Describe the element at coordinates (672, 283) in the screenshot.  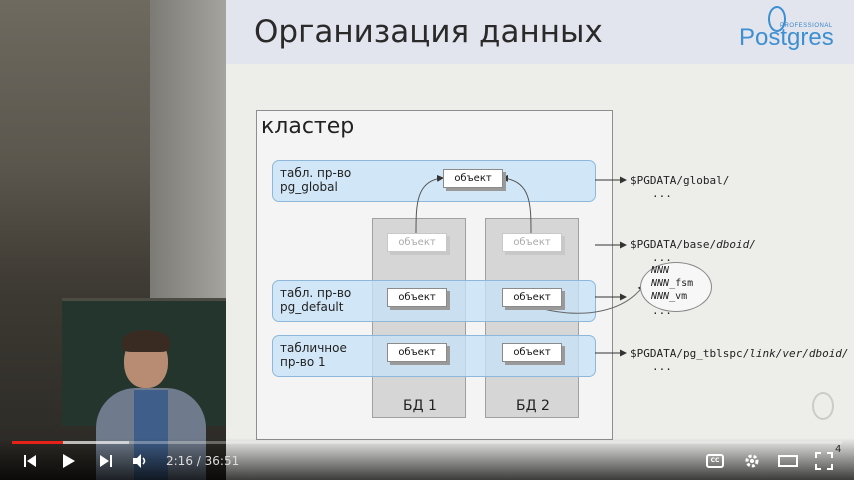
I see `file-name-fsm: NNN_fsm` at that location.